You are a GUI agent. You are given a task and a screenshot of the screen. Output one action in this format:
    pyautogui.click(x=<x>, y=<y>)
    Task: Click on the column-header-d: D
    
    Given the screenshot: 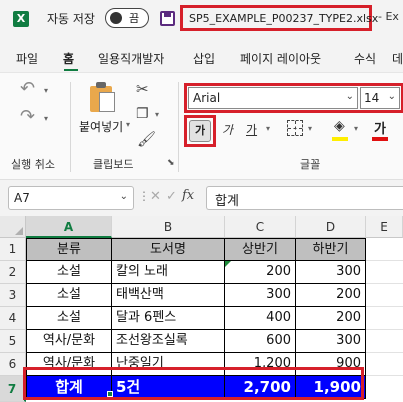 What is the action you would take?
    pyautogui.click(x=331, y=227)
    